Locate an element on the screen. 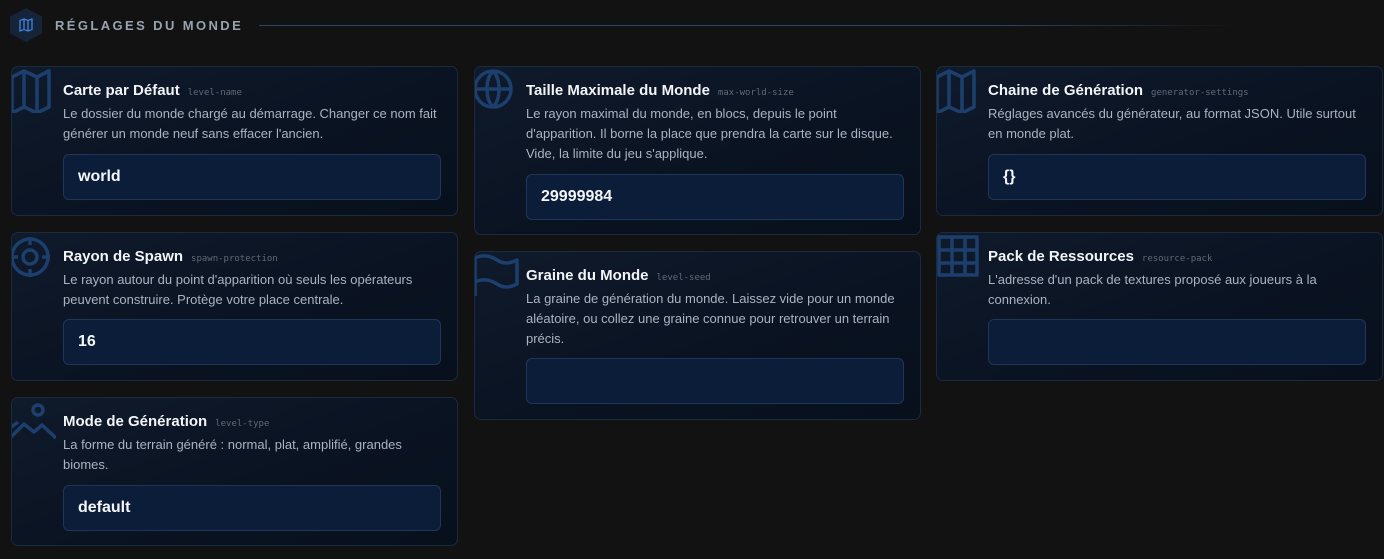 This screenshot has width=1384, height=559. globe-icon is located at coordinates (497, 90).